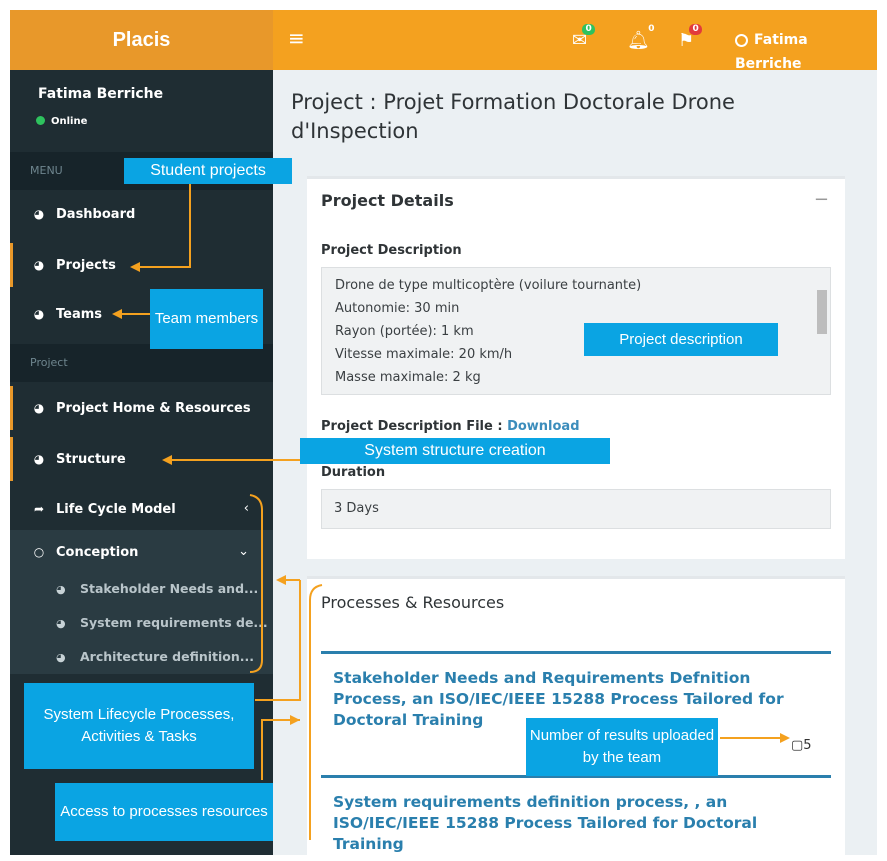 This screenshot has height=861, width=887. Describe the element at coordinates (135, 267) in the screenshot. I see `arrowhead-projects` at that location.